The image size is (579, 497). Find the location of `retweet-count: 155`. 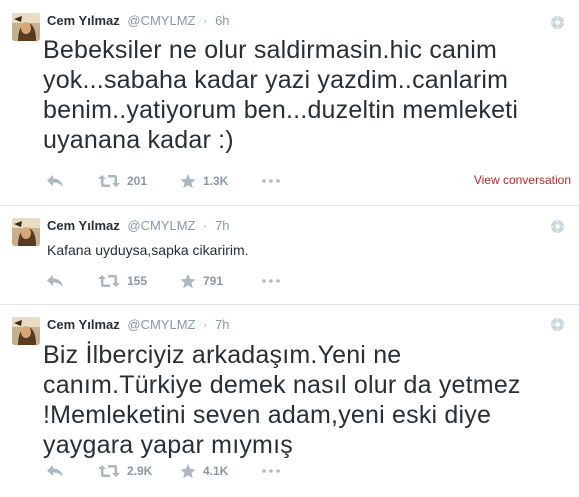

retweet-count: 155 is located at coordinates (137, 281).